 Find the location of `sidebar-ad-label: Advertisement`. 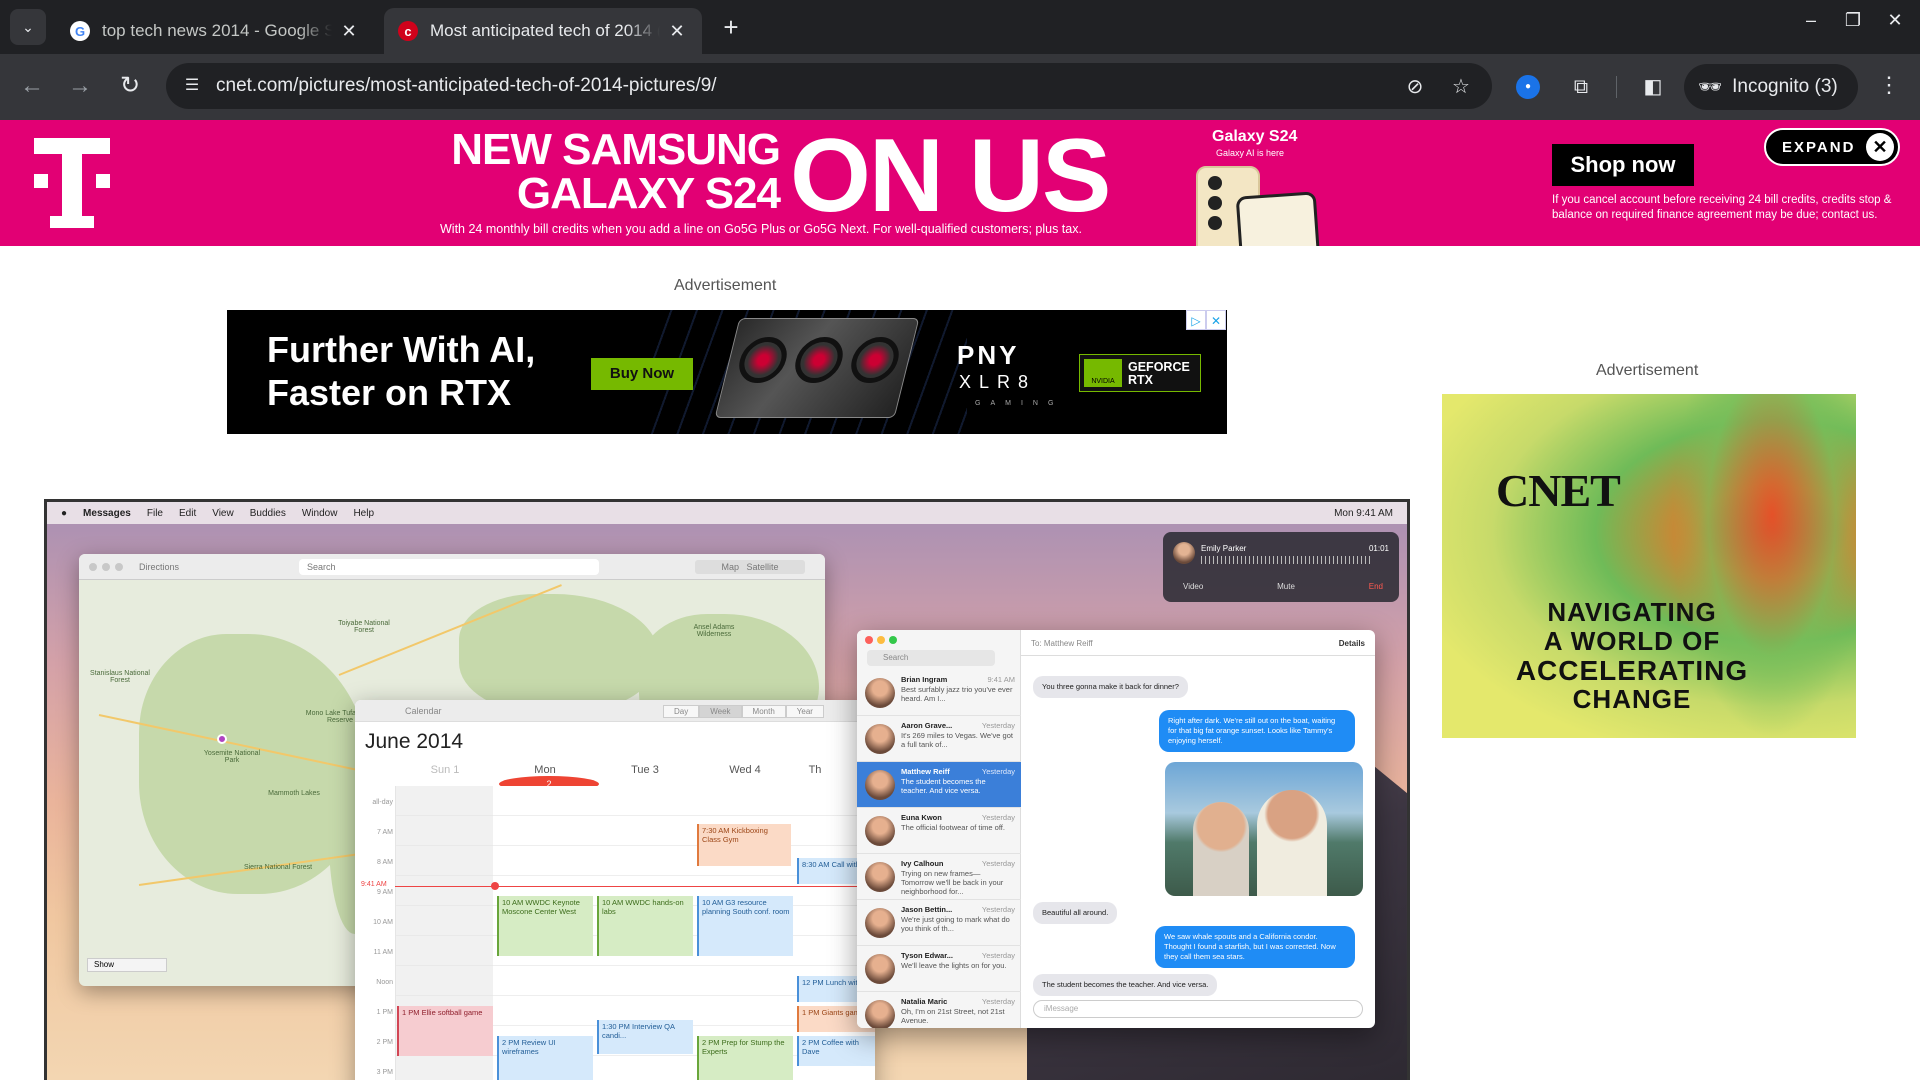

sidebar-ad-label: Advertisement is located at coordinates (1647, 370).